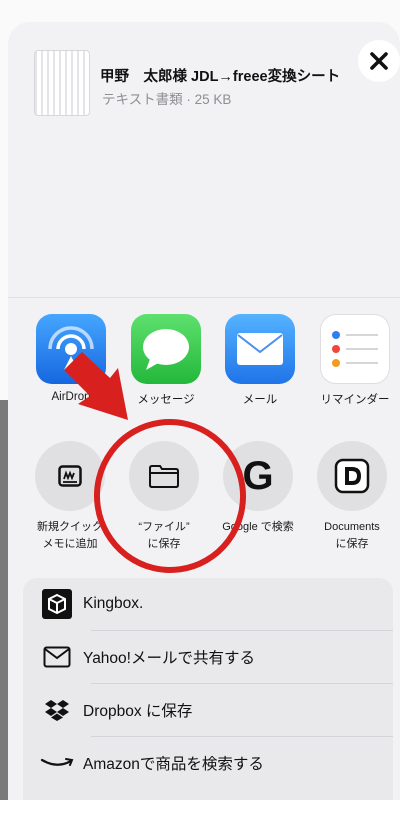  What do you see at coordinates (260, 400) in the screenshot?
I see `app-label-mail: メール` at bounding box center [260, 400].